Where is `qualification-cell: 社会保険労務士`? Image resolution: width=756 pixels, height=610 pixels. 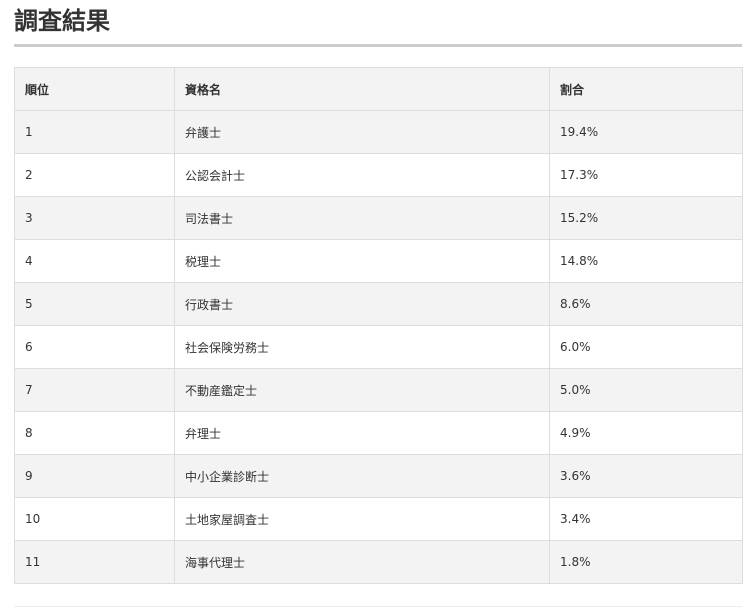 qualification-cell: 社会保険労務士 is located at coordinates (362, 347).